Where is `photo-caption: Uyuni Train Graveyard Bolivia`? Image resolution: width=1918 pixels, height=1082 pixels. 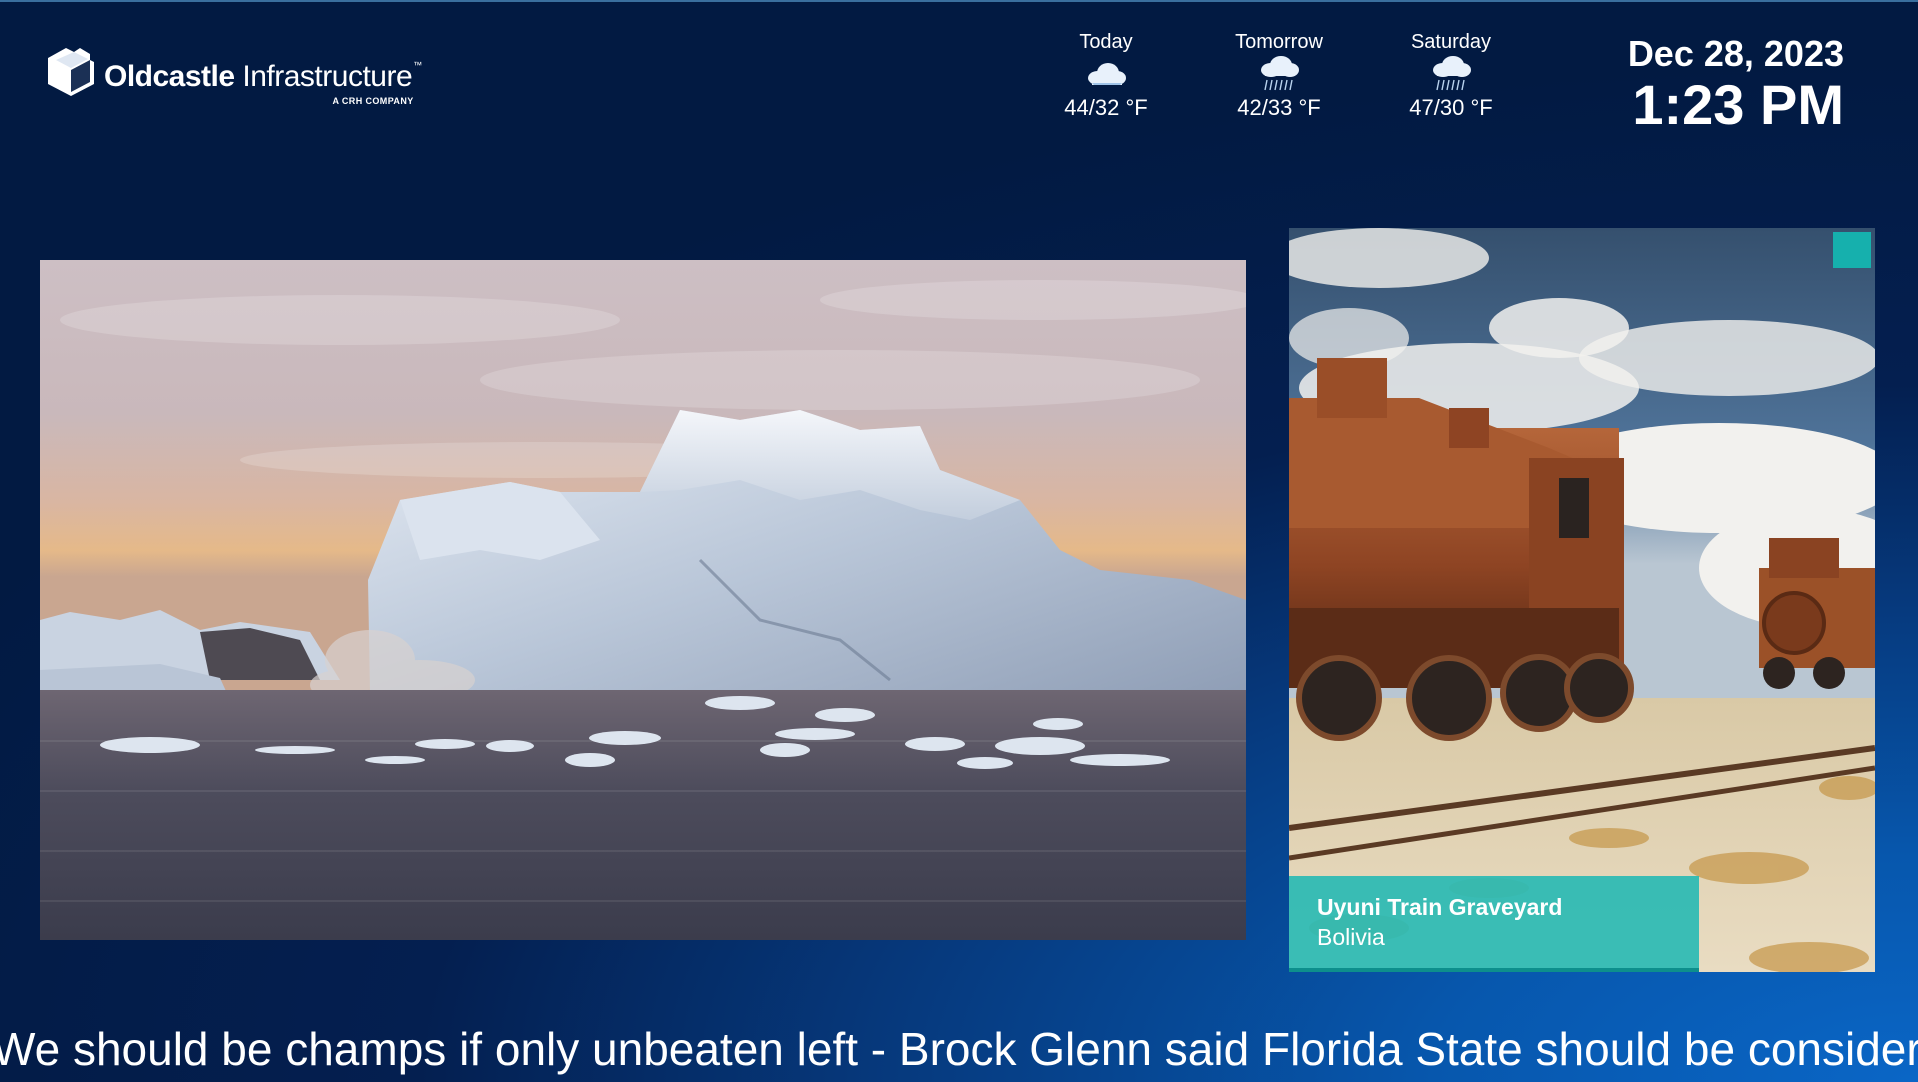 photo-caption: Uyuni Train Graveyard Bolivia is located at coordinates (1494, 924).